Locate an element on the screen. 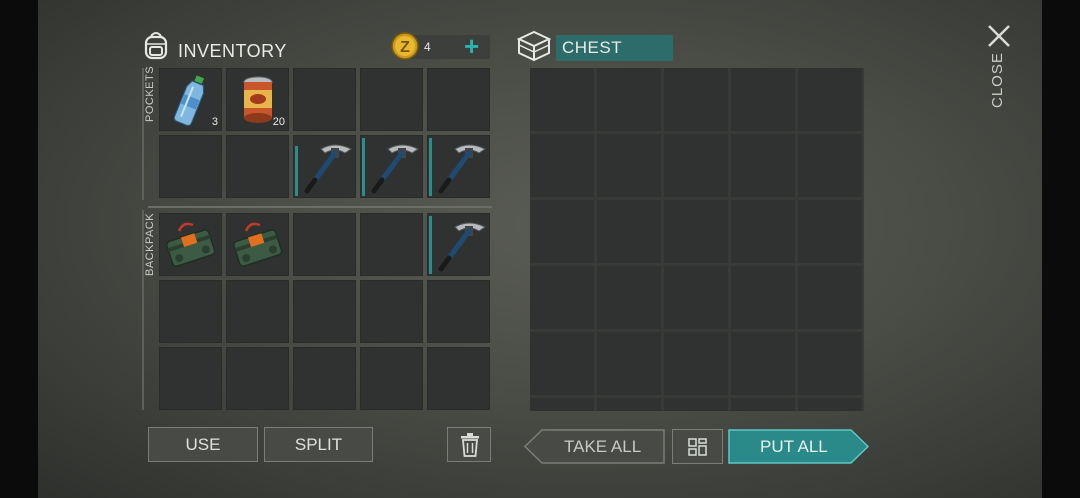 This screenshot has height=498, width=1080. close-icon is located at coordinates (999, 36).